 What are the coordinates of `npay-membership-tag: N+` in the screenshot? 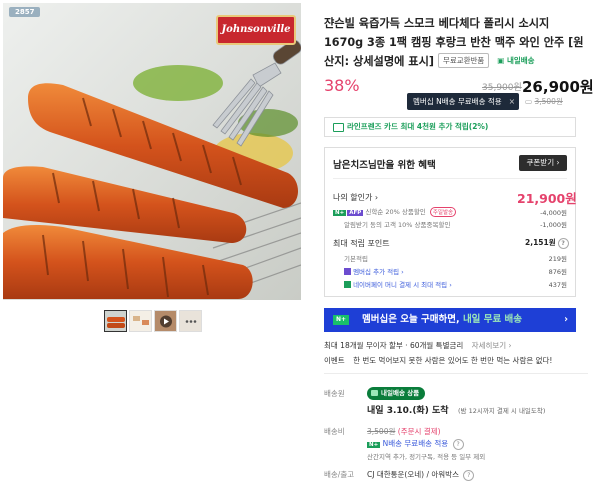 It's located at (341, 320).